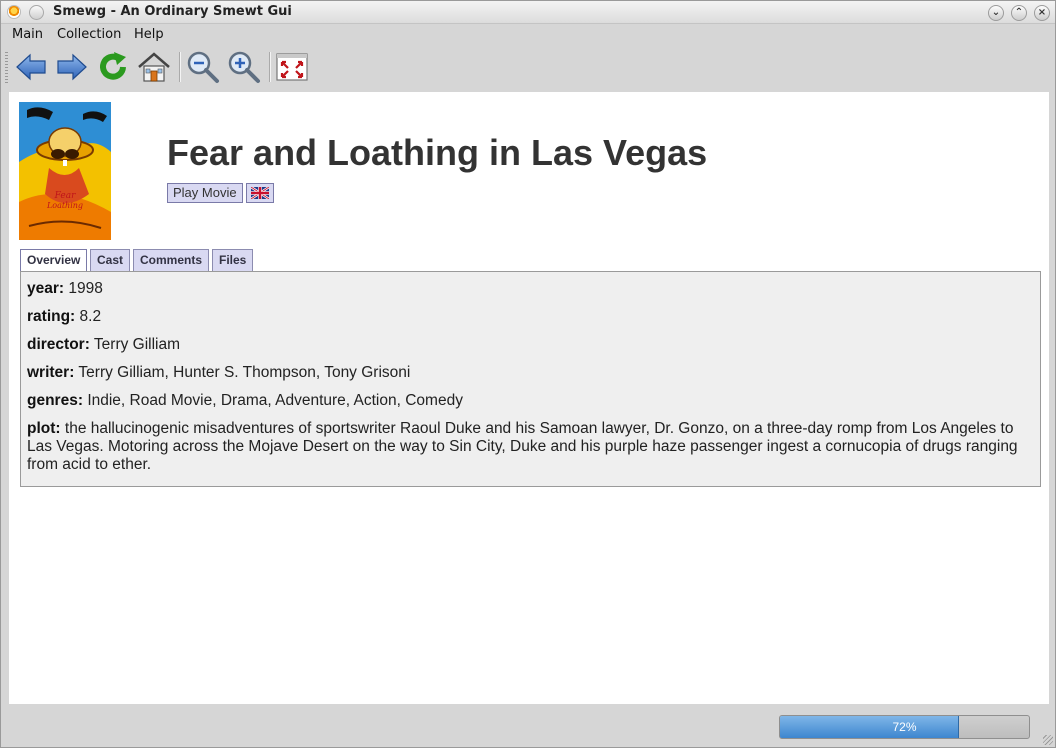 The height and width of the screenshot is (748, 1056). What do you see at coordinates (51, 372) in the screenshot?
I see `writer-label: writer:` at bounding box center [51, 372].